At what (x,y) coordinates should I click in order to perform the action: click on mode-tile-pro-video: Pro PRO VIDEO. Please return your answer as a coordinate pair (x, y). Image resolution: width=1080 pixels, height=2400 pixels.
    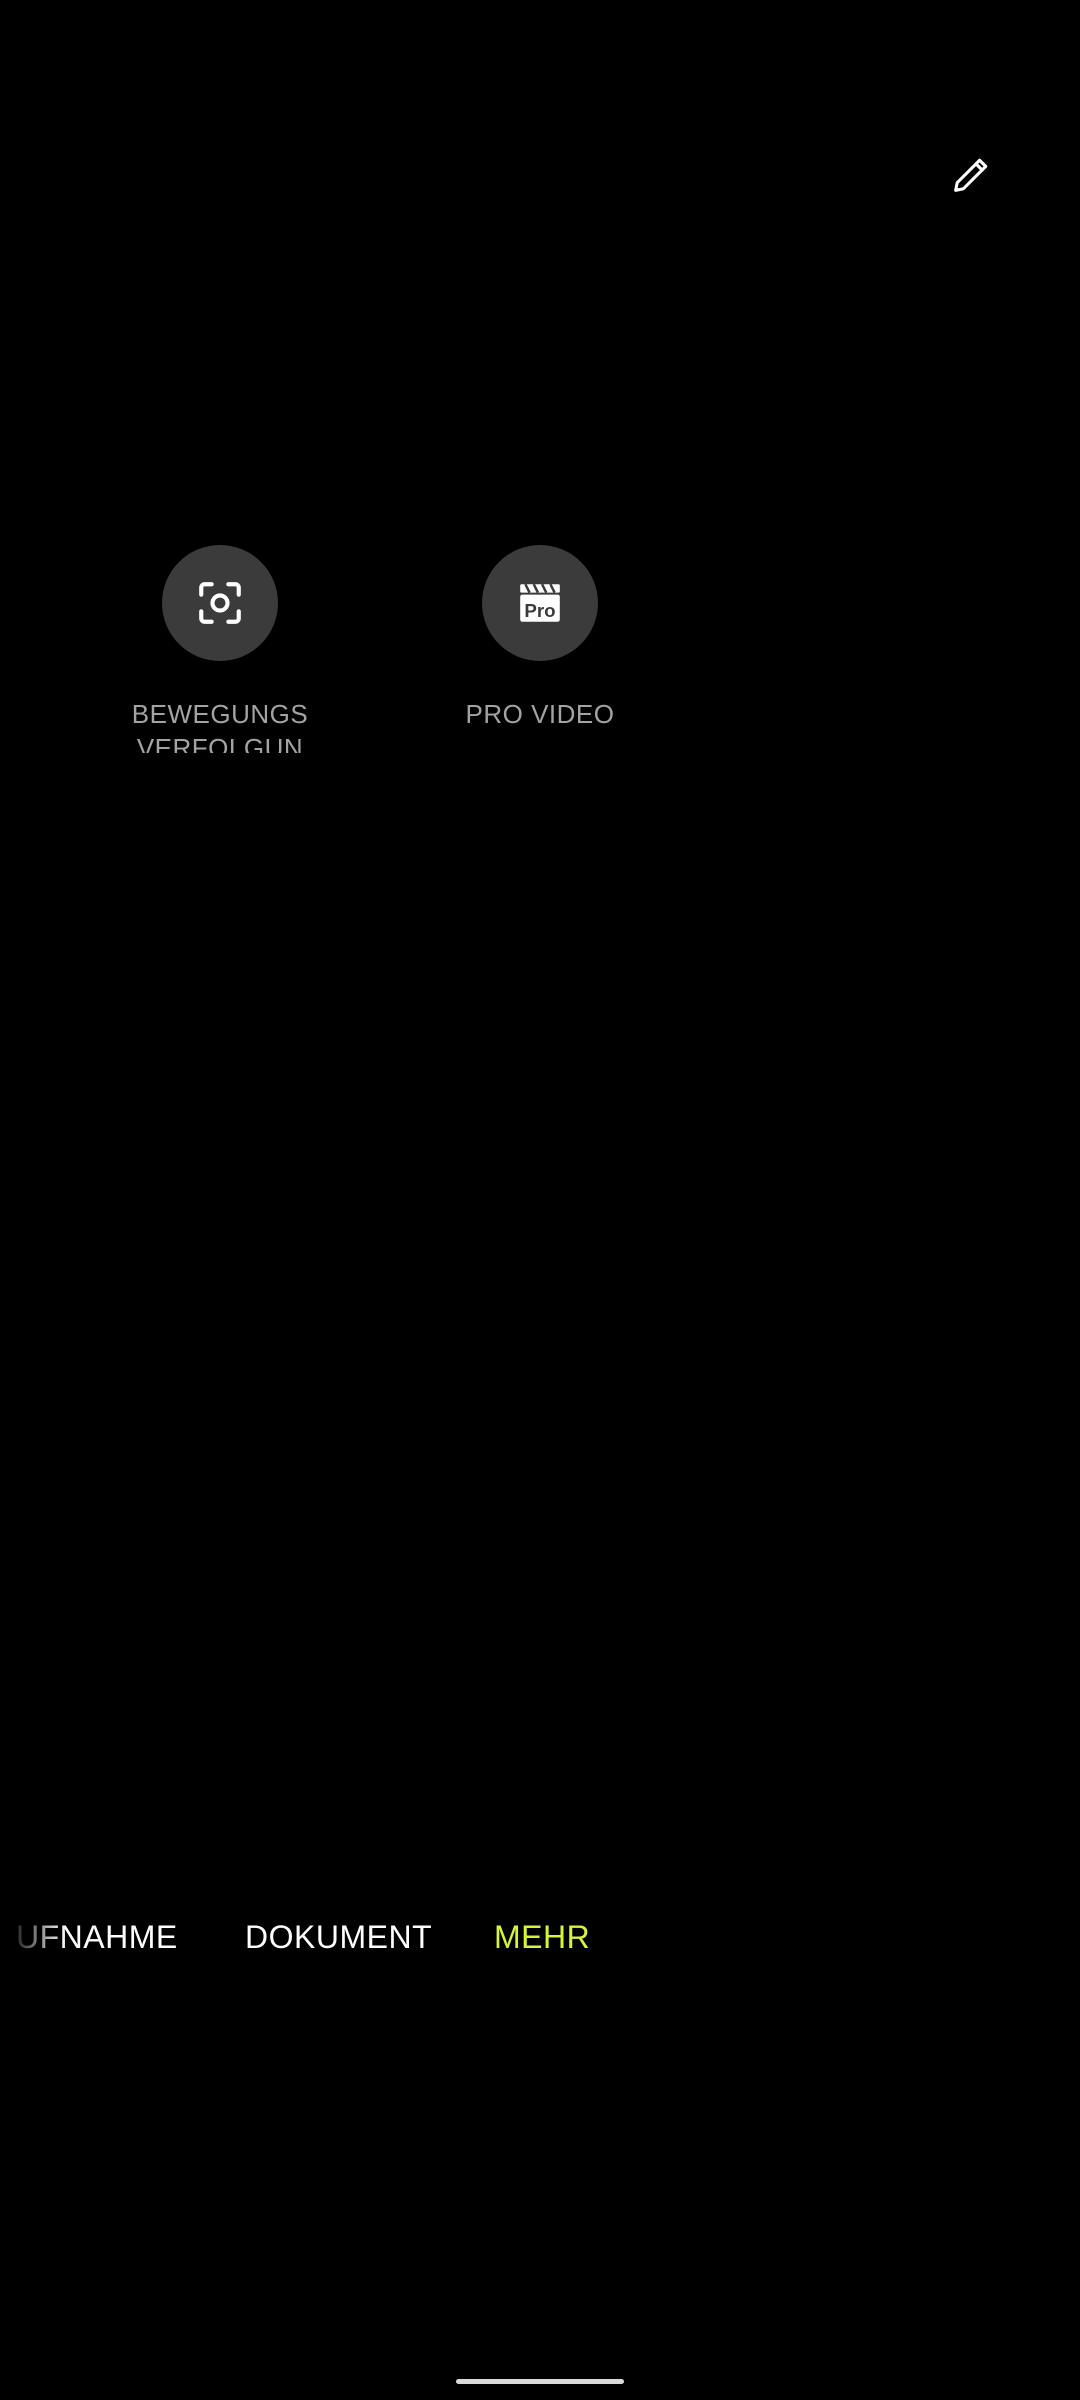
    Looking at the image, I should click on (540, 638).